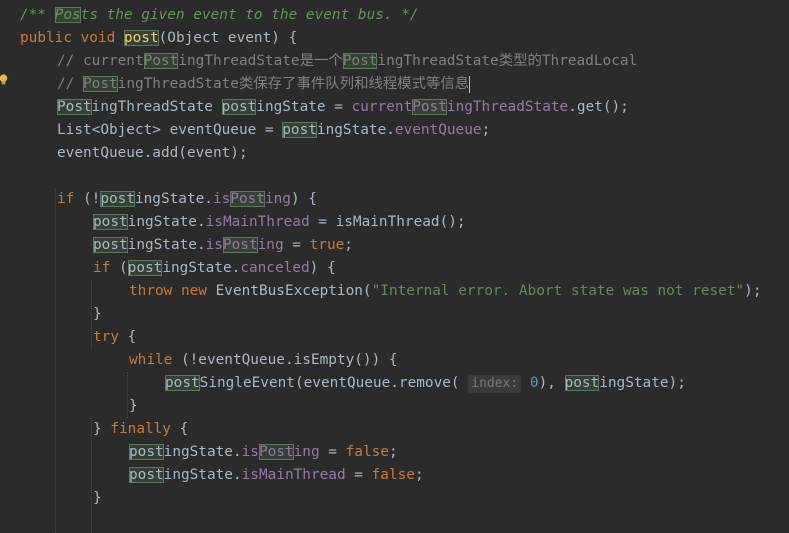 This screenshot has width=789, height=533. Describe the element at coordinates (152, 153) in the screenshot. I see `code-line: eventQueue.add(event);` at that location.